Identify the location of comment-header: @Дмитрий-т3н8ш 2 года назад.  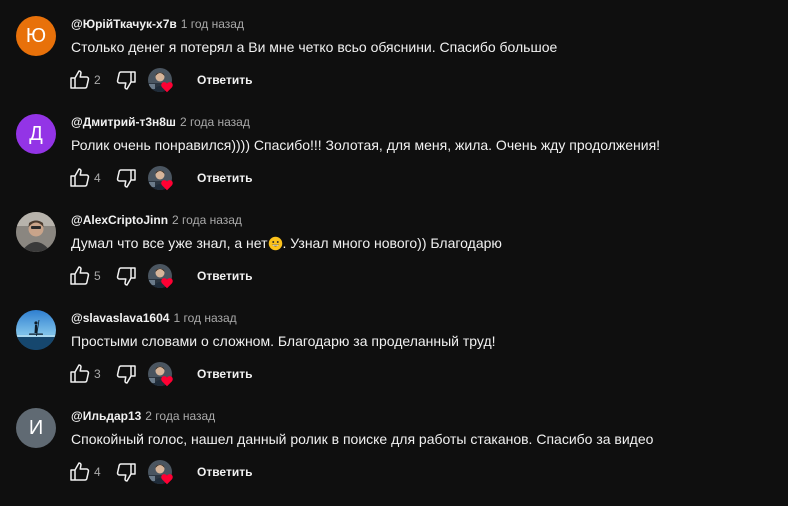
(160, 122).